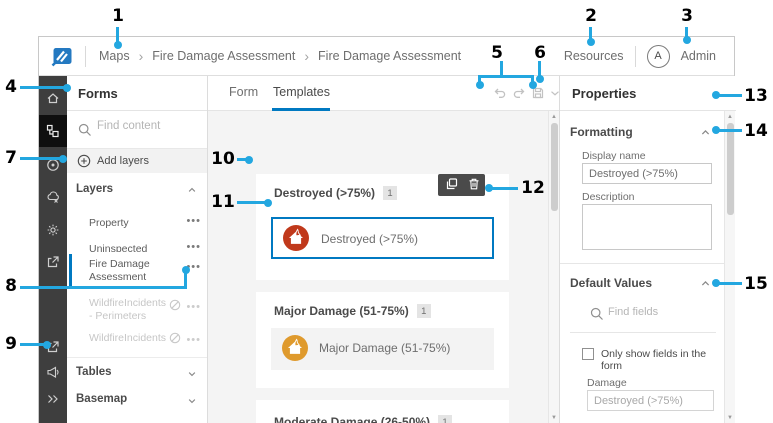 The width and height of the screenshot is (773, 423). What do you see at coordinates (370, 239) in the screenshot?
I see `template-card-label: Destroyed (>75%)` at bounding box center [370, 239].